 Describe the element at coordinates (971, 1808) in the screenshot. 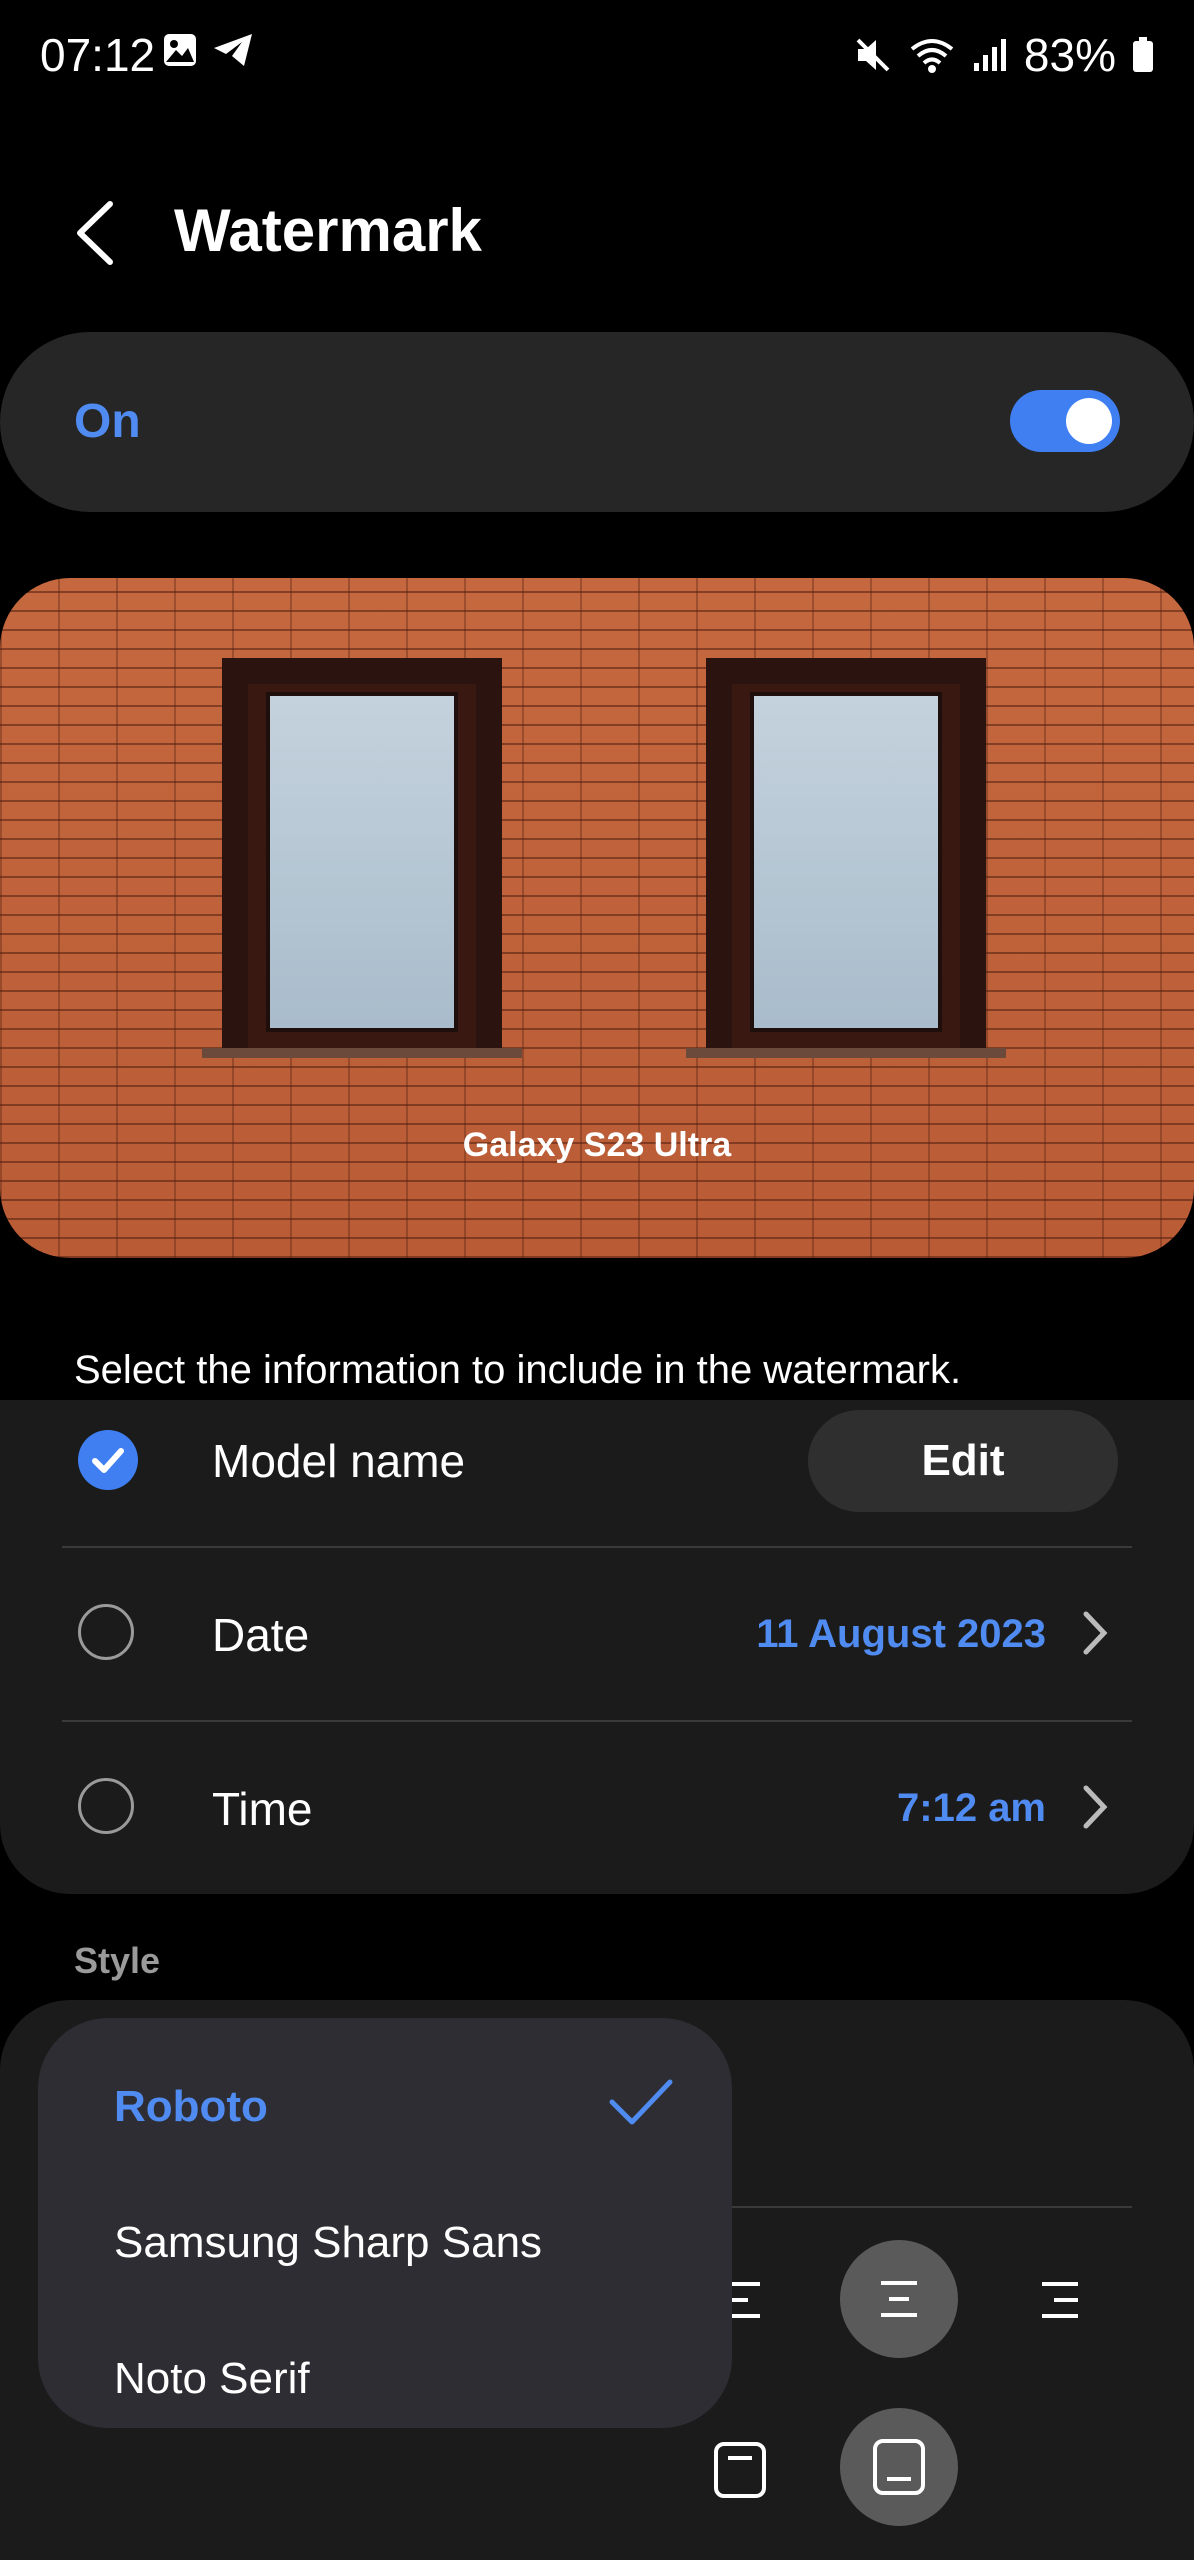

I see `time-value: 7:12 am` at that location.